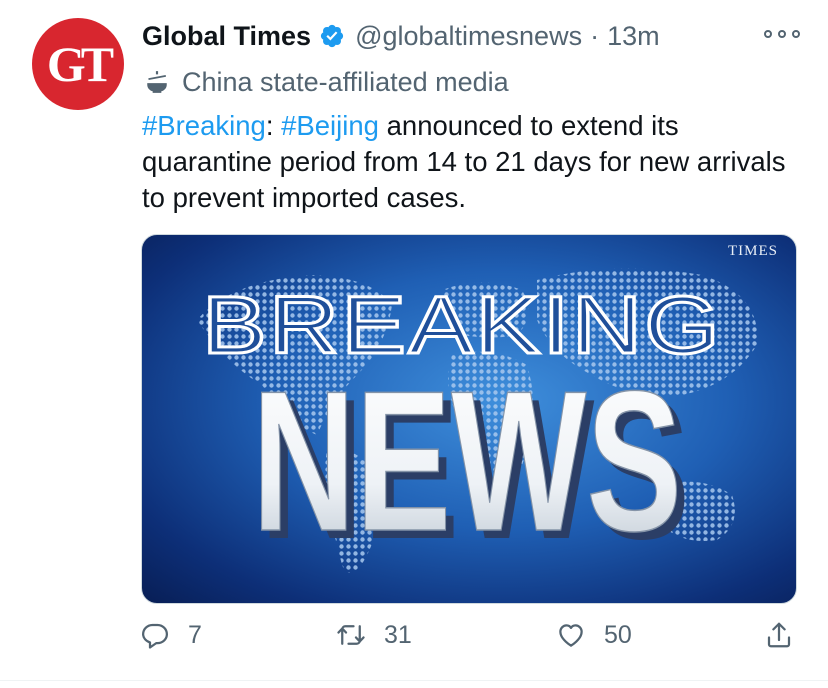 The image size is (828, 688). I want to click on hashtag-beijing: #Beijing, so click(330, 125).